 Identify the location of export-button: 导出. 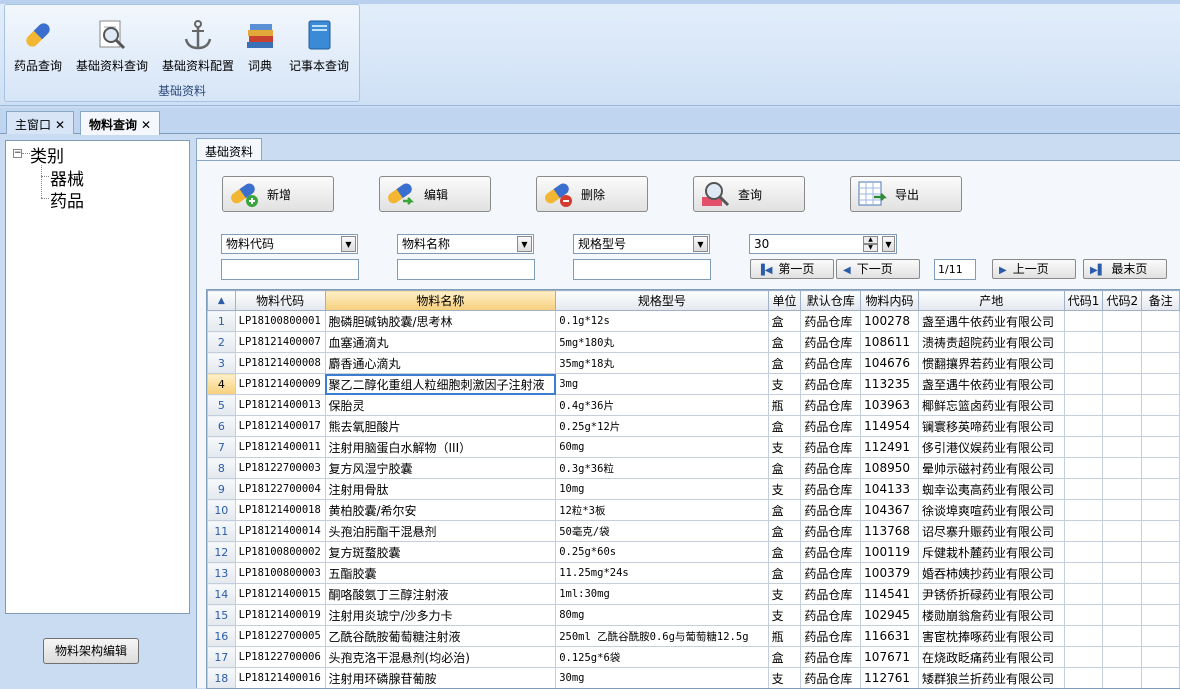
(906, 194).